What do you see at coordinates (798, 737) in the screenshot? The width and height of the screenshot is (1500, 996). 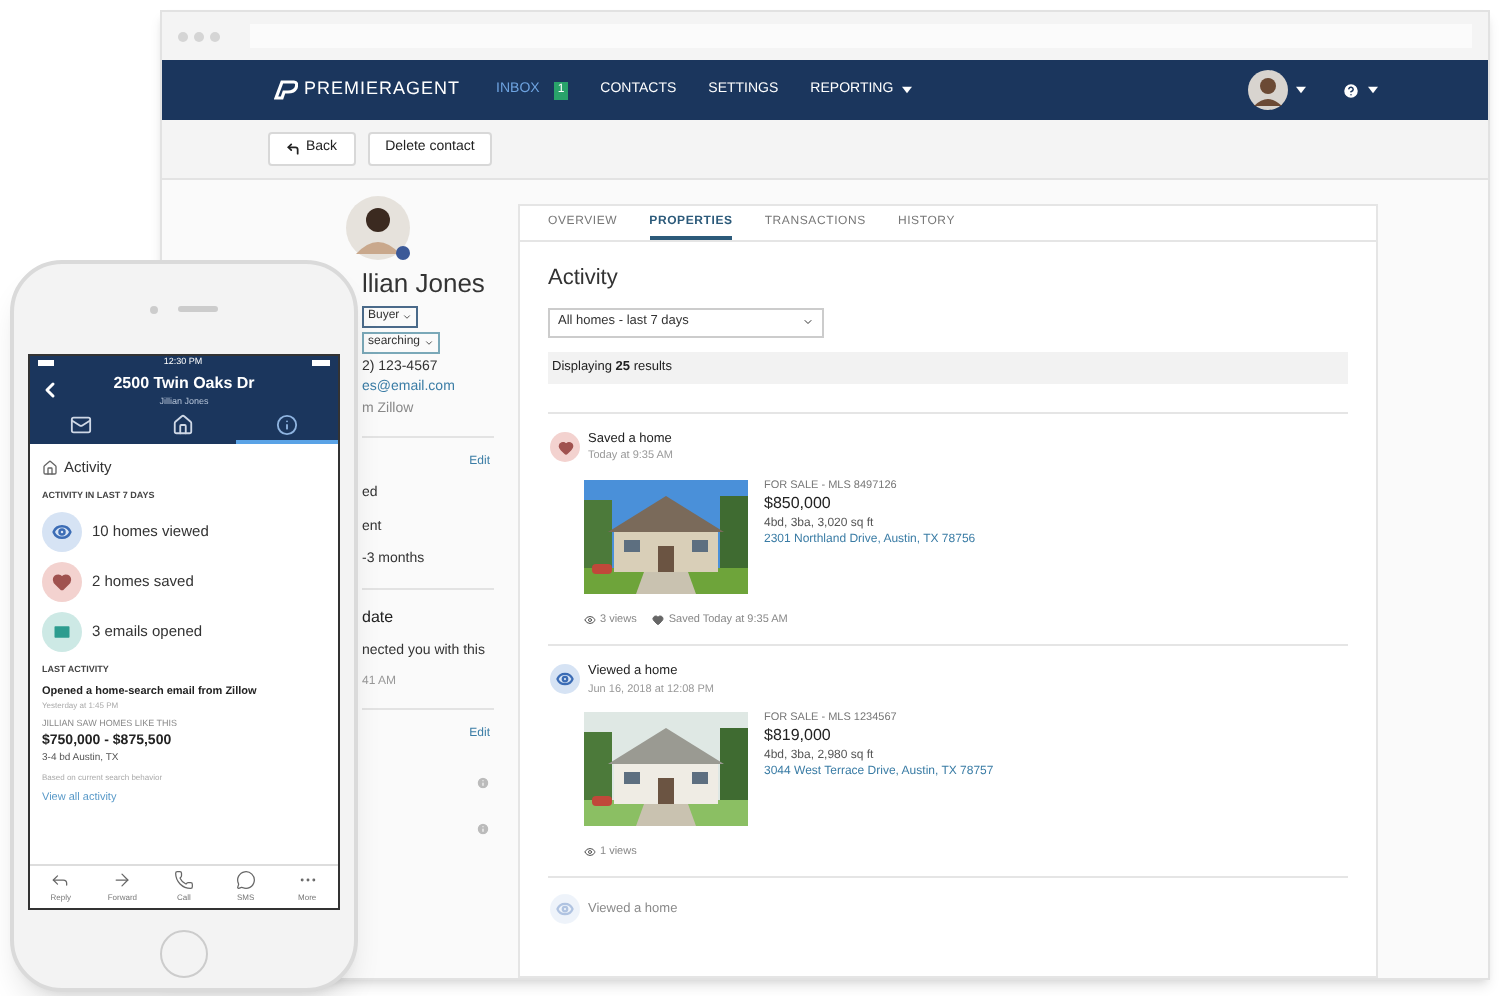 I see `listing-price: $819,000` at bounding box center [798, 737].